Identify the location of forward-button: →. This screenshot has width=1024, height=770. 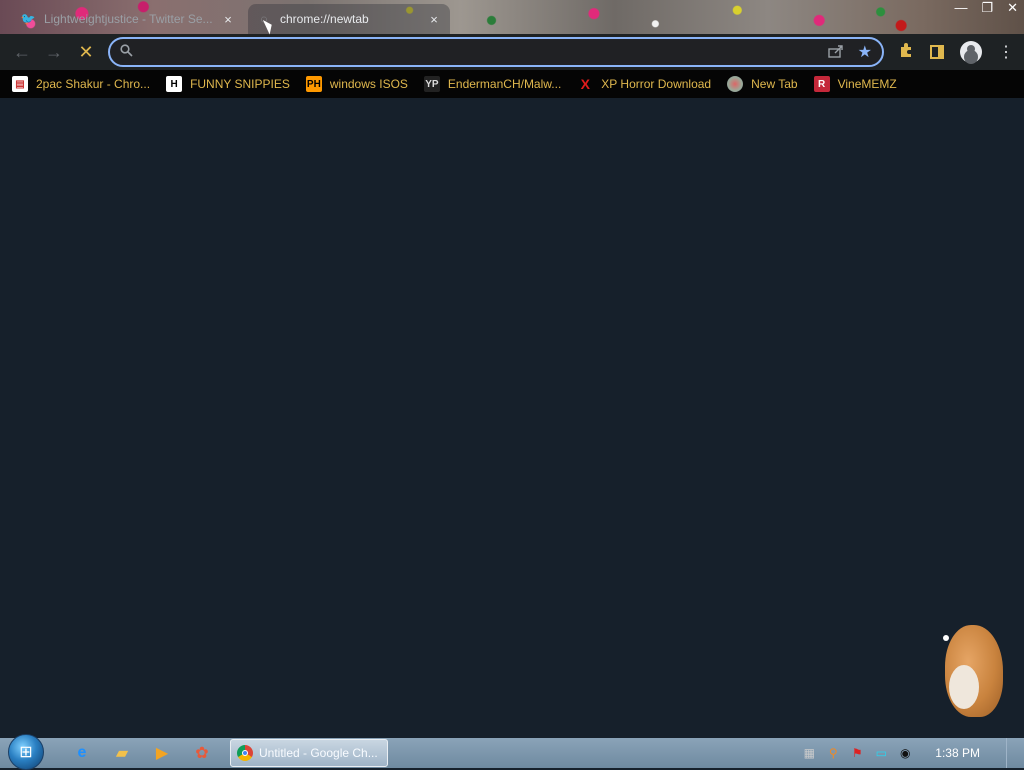
(54, 52).